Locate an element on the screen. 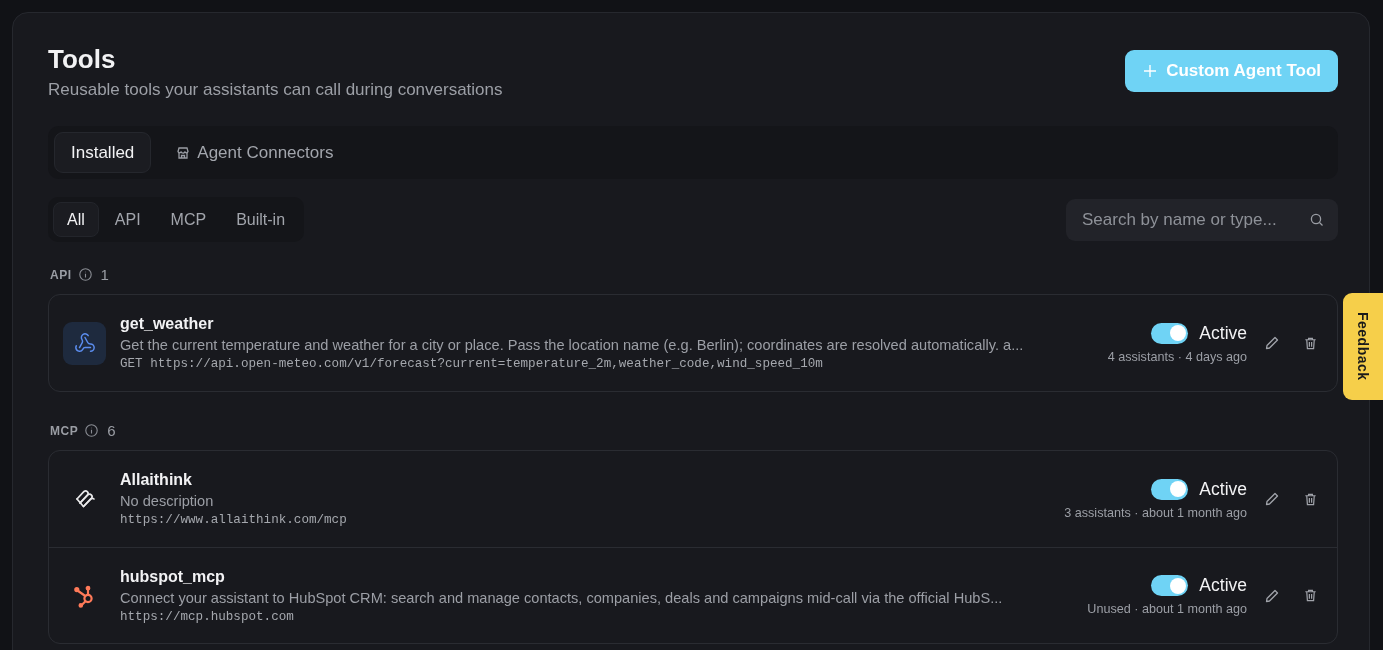 The height and width of the screenshot is (650, 1383). tool-name: Allaithink is located at coordinates (156, 480).